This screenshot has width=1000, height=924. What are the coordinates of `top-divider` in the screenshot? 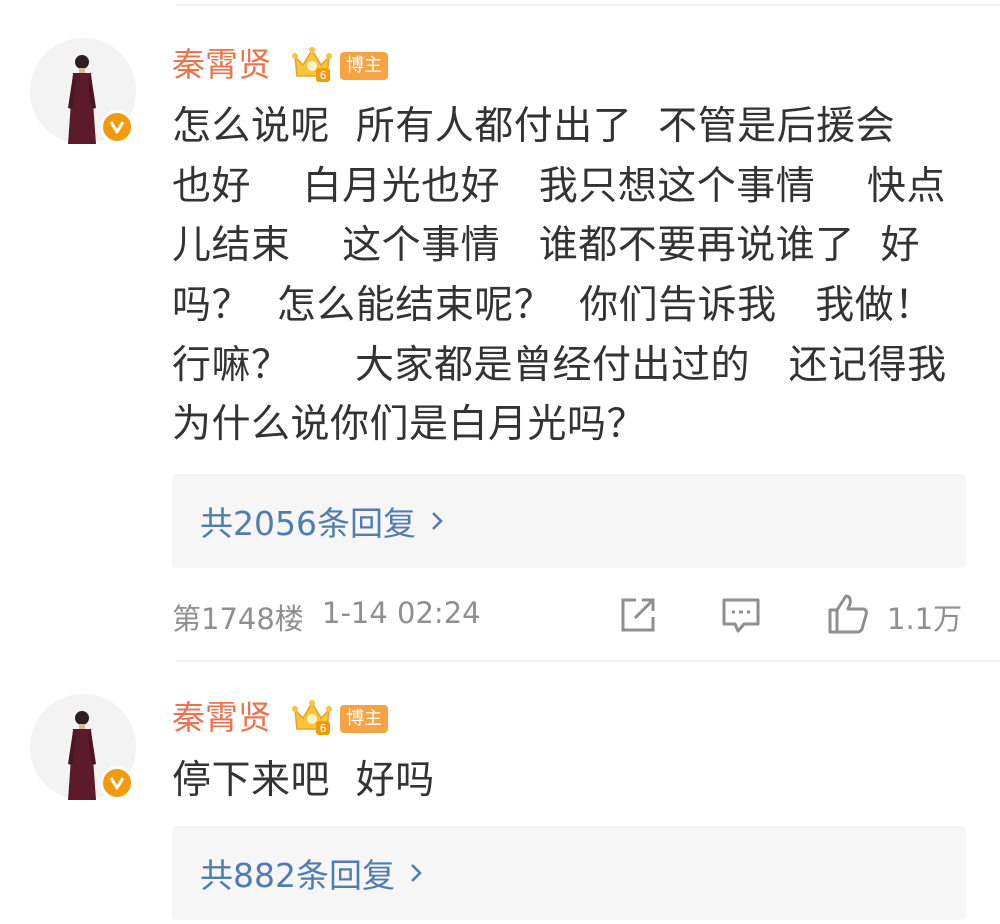 It's located at (588, 5).